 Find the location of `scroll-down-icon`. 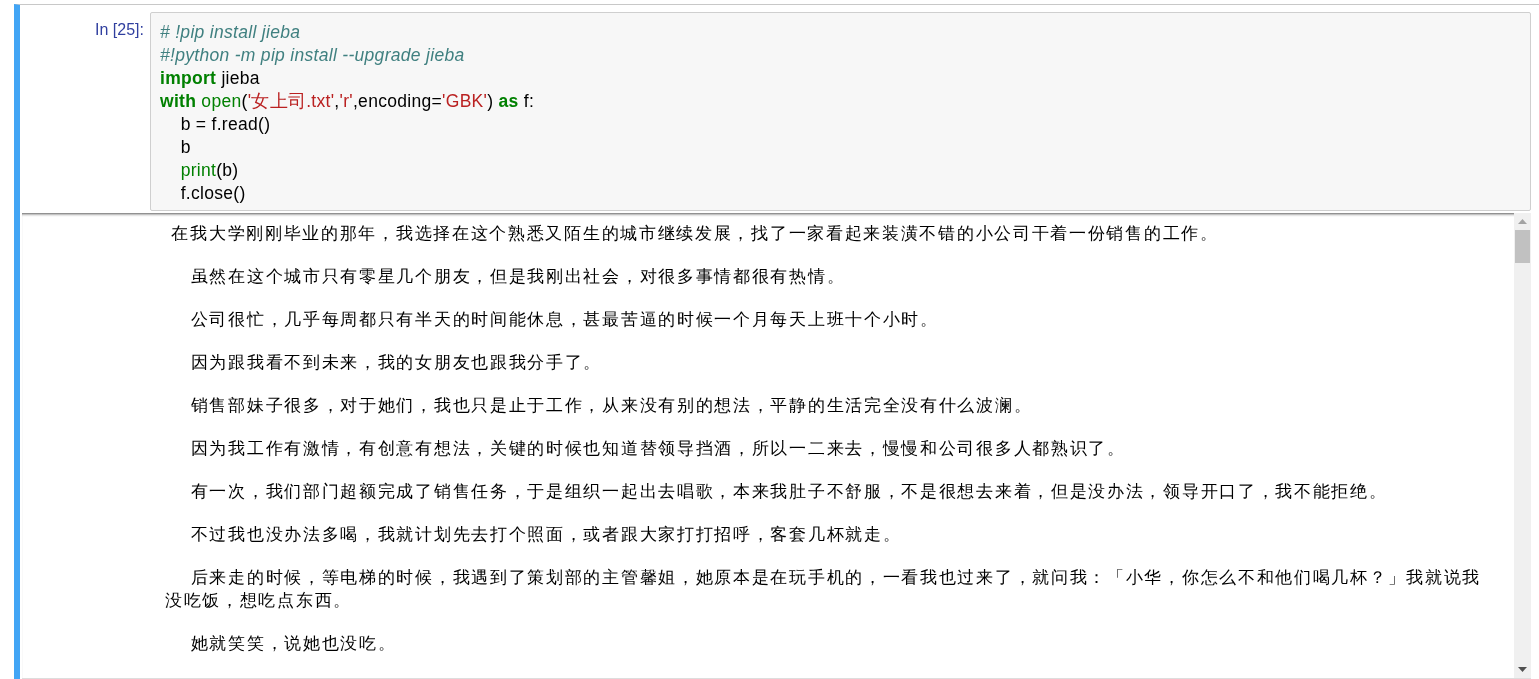

scroll-down-icon is located at coordinates (1522, 669).